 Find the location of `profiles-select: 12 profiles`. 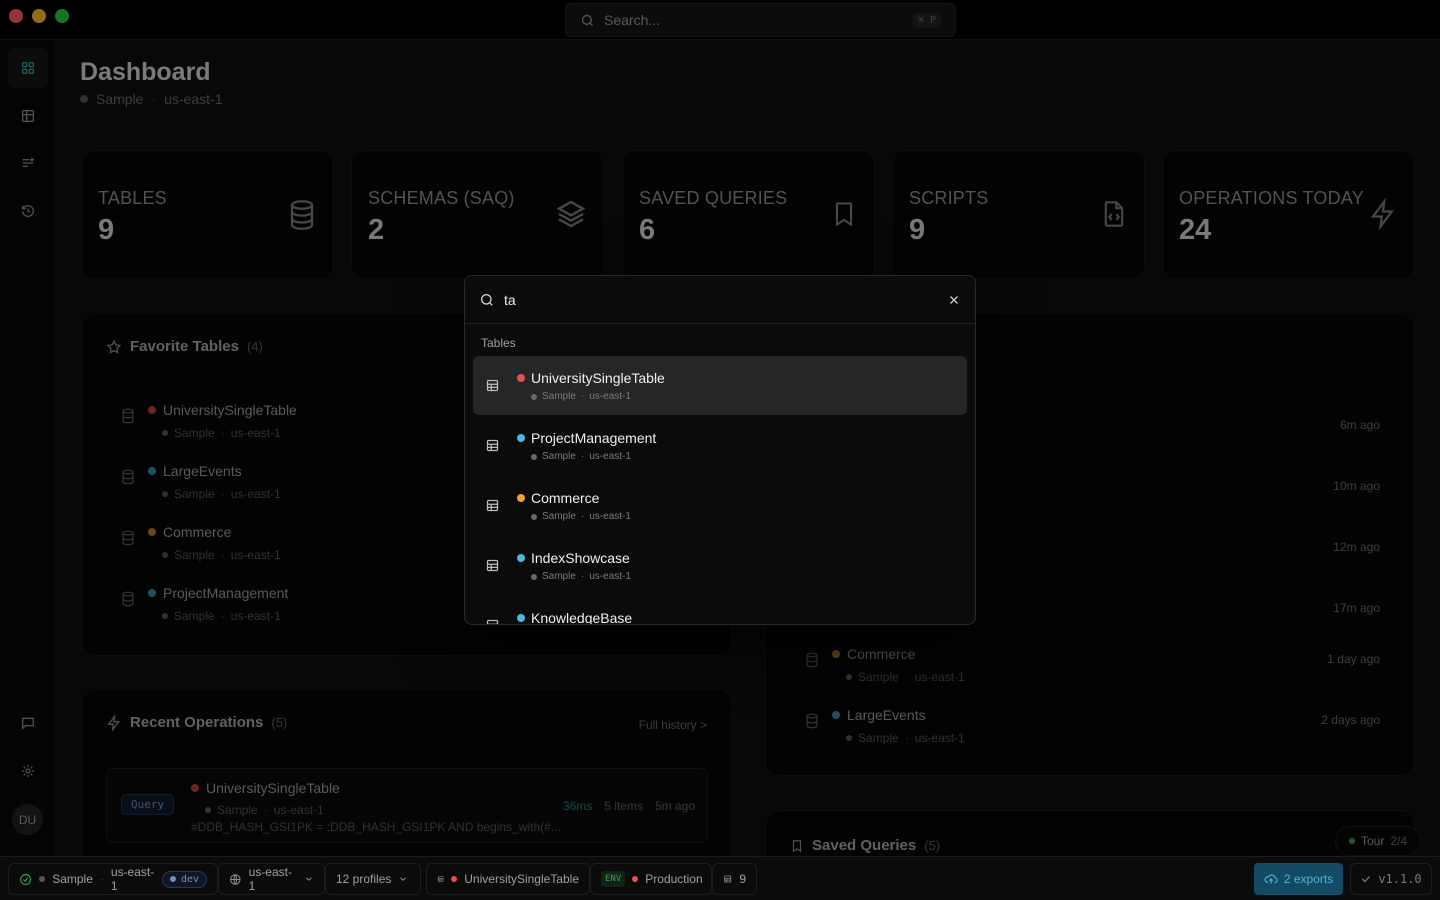

profiles-select: 12 profiles is located at coordinates (373, 879).